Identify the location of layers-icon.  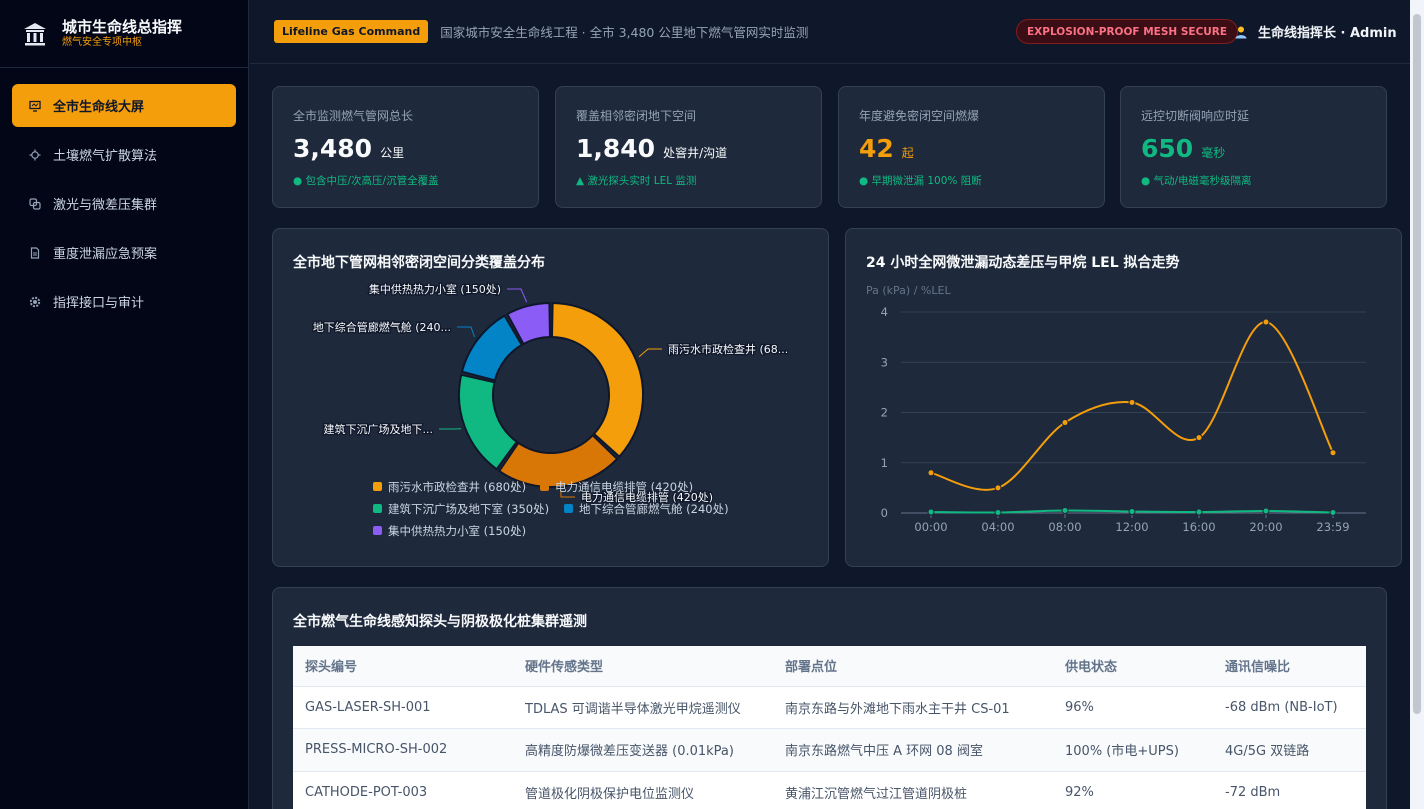
(35, 204).